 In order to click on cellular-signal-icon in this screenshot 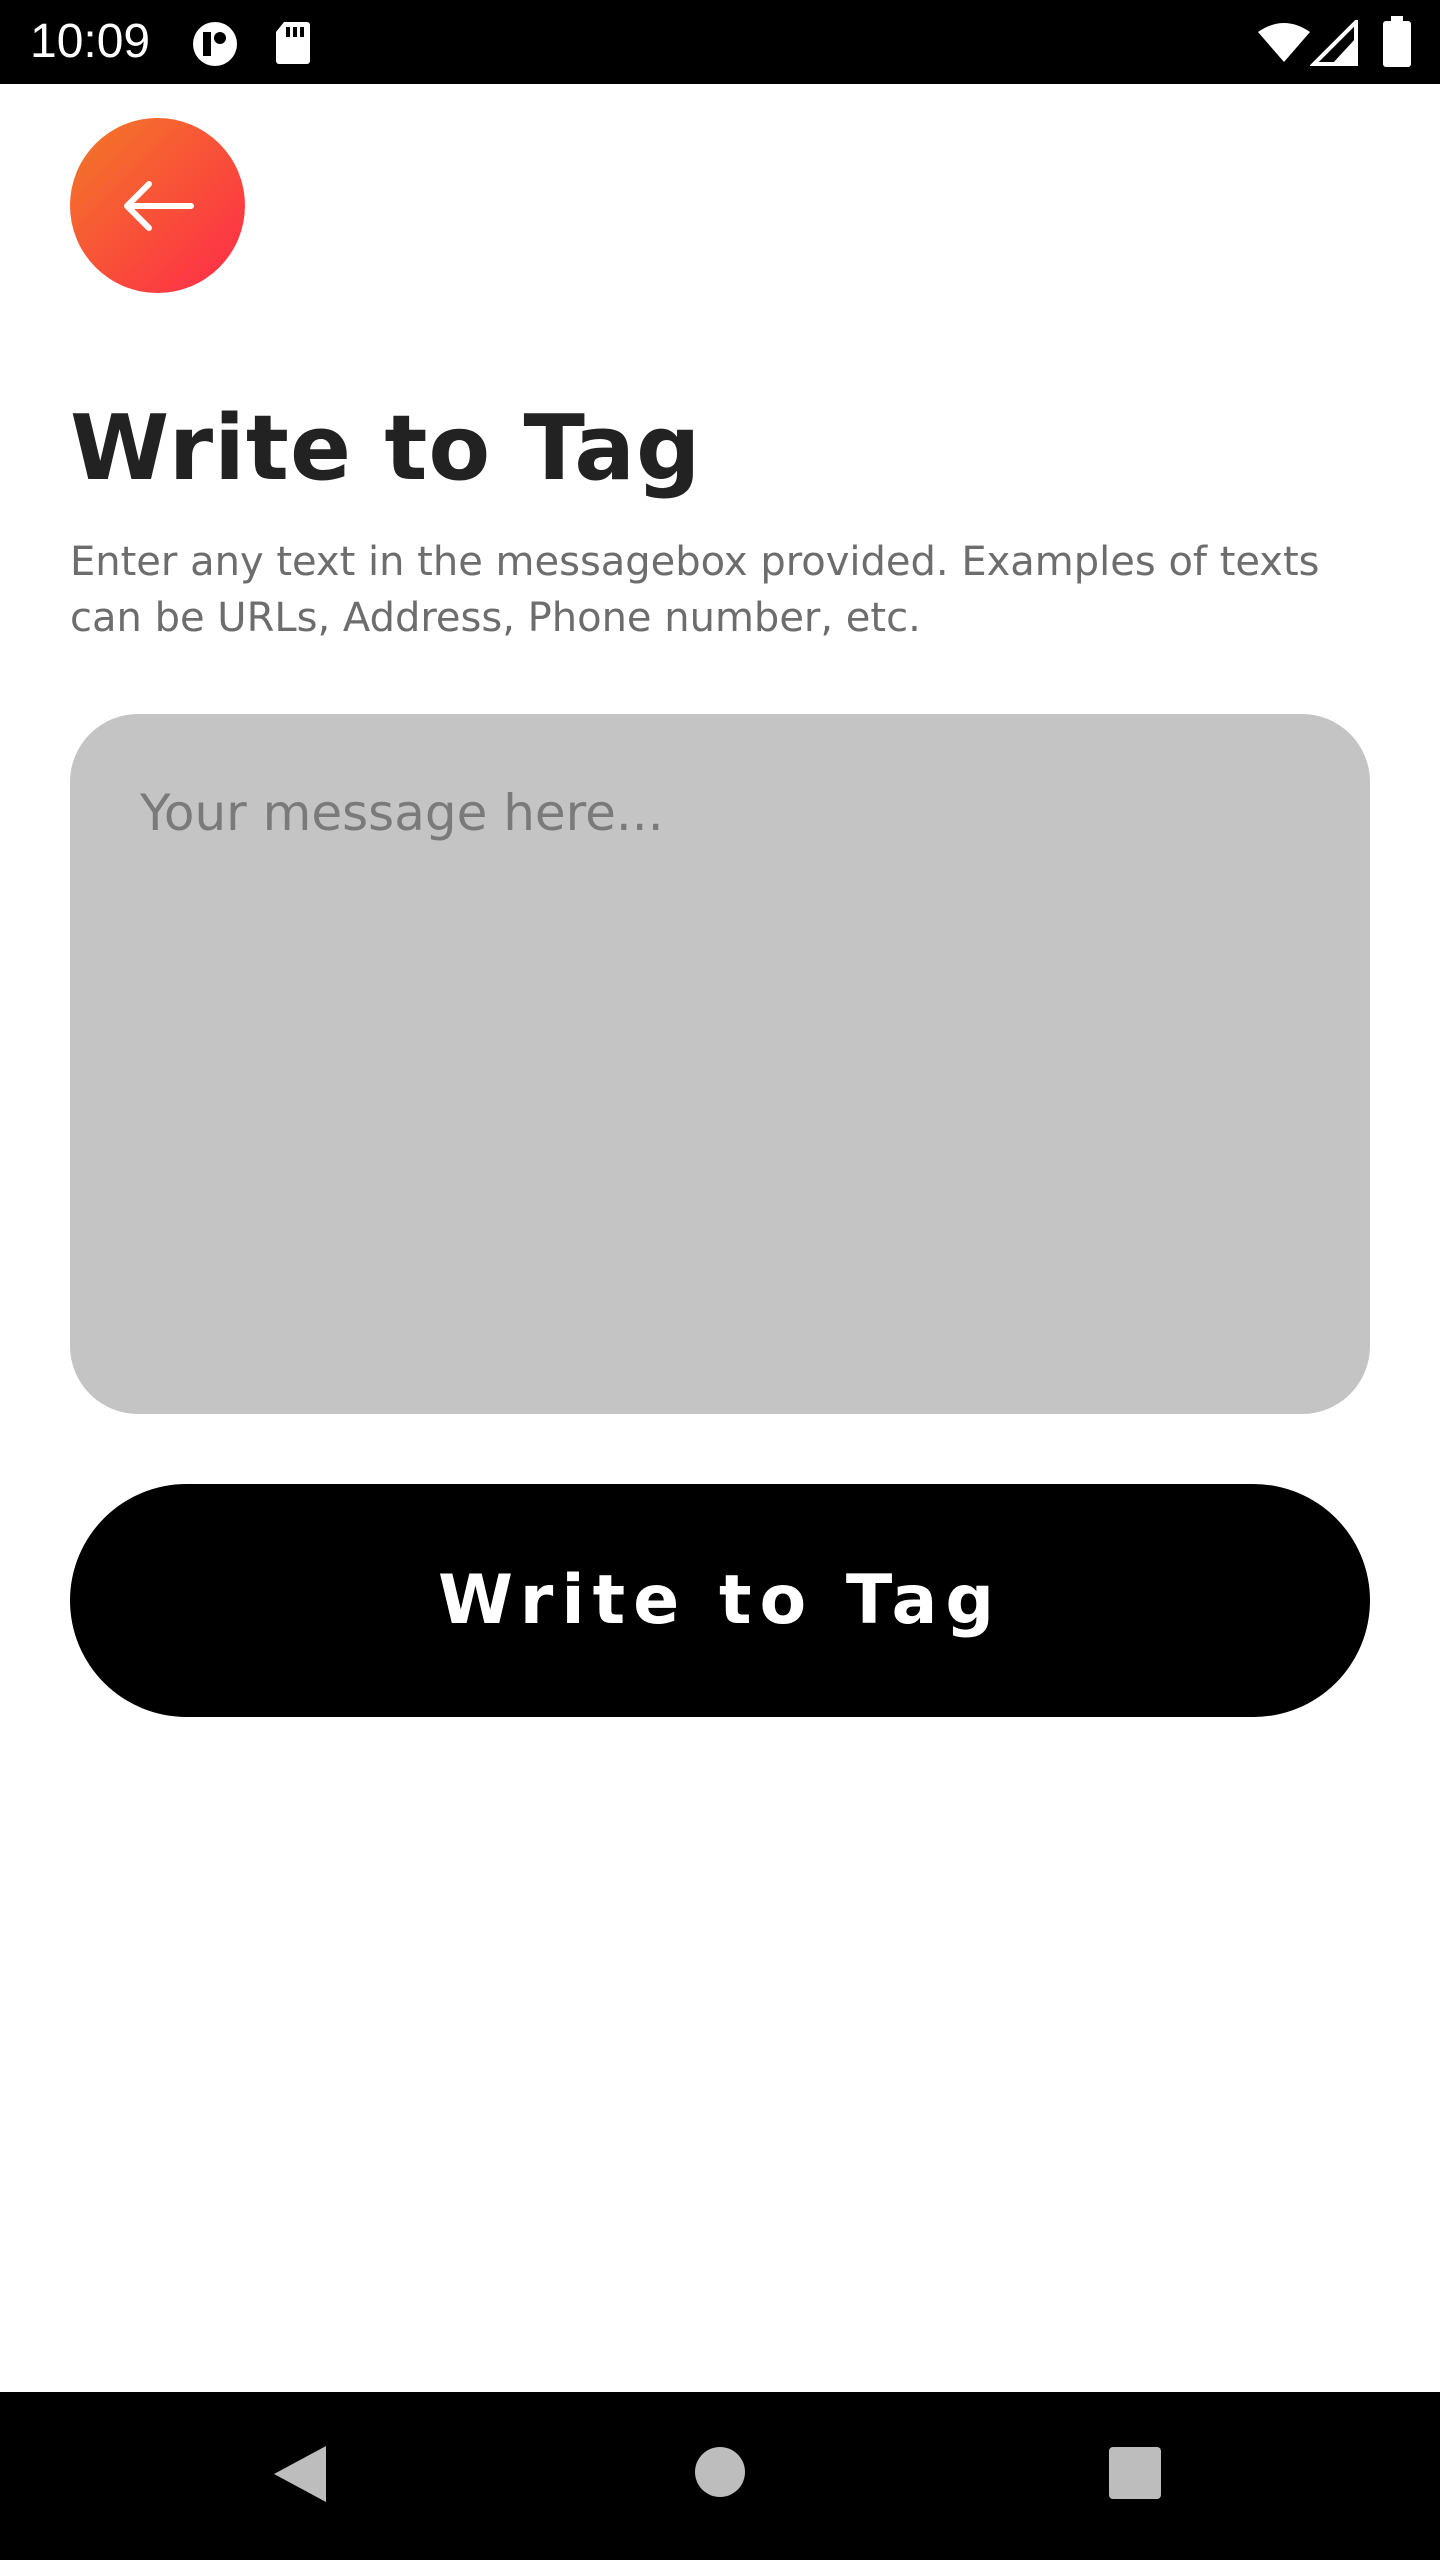, I will do `click(1334, 44)`.